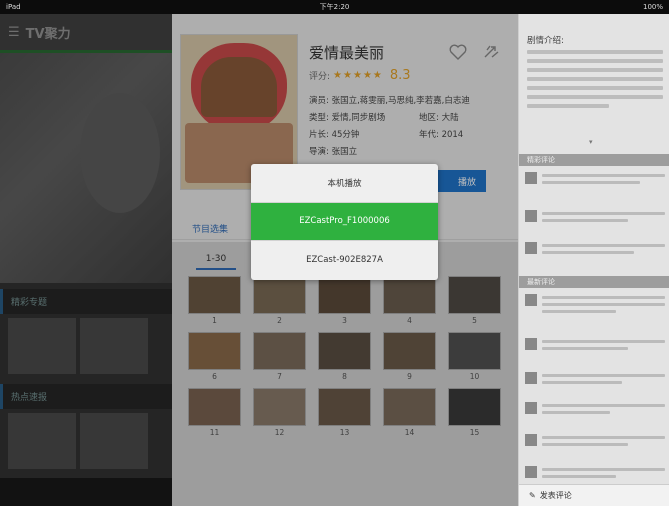 Image resolution: width=669 pixels, height=506 pixels. I want to click on device-label: iPad, so click(13, 7).